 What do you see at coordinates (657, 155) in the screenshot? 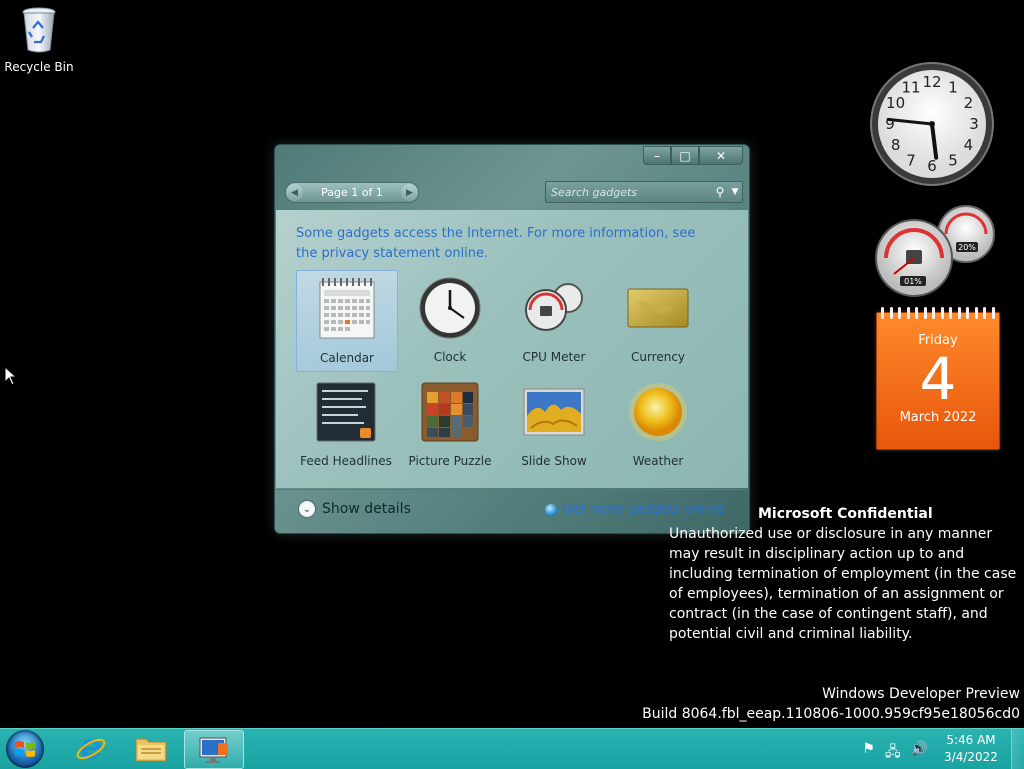
I see `minimize-button: –` at bounding box center [657, 155].